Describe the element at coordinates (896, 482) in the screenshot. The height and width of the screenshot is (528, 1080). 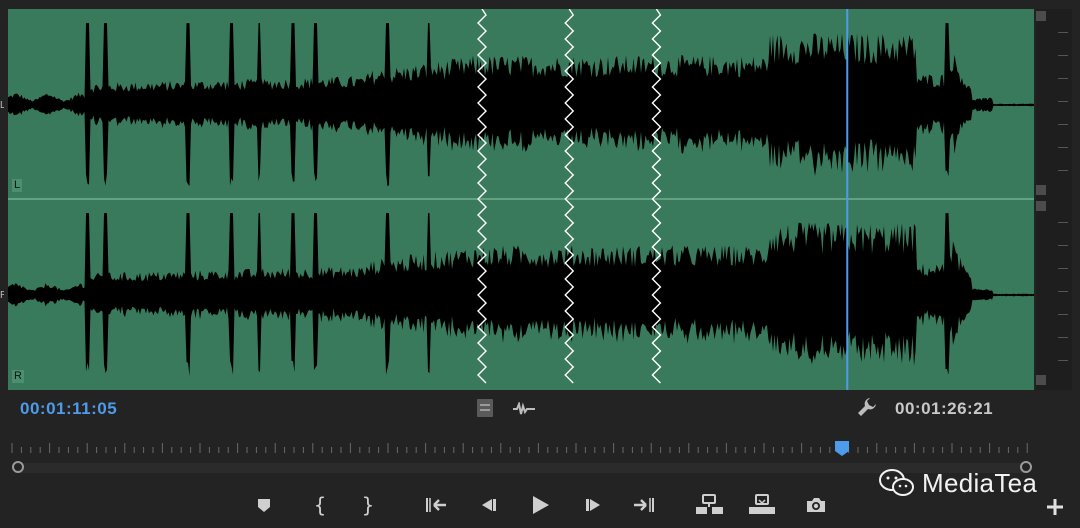
I see `wechat-icon` at that location.